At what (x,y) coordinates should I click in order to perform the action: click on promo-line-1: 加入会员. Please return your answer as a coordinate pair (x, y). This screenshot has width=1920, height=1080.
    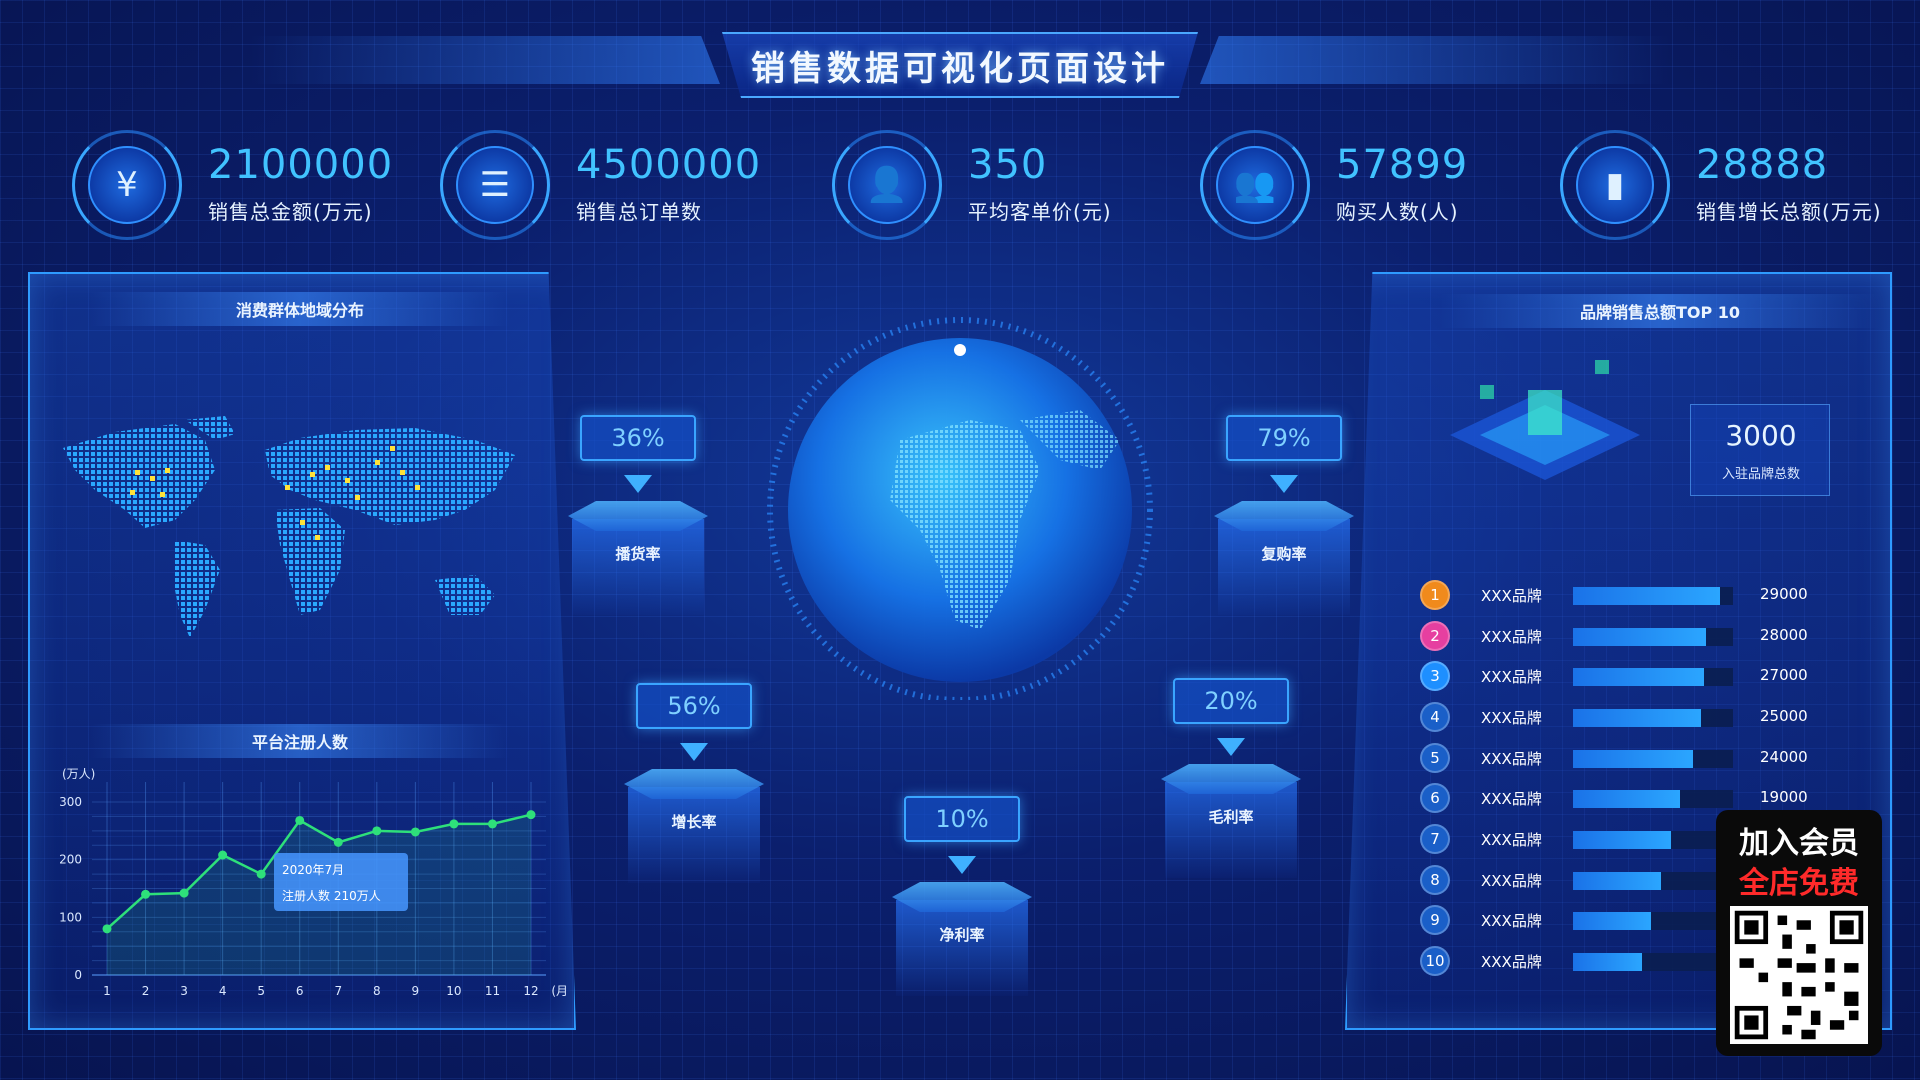
    Looking at the image, I should click on (1799, 843).